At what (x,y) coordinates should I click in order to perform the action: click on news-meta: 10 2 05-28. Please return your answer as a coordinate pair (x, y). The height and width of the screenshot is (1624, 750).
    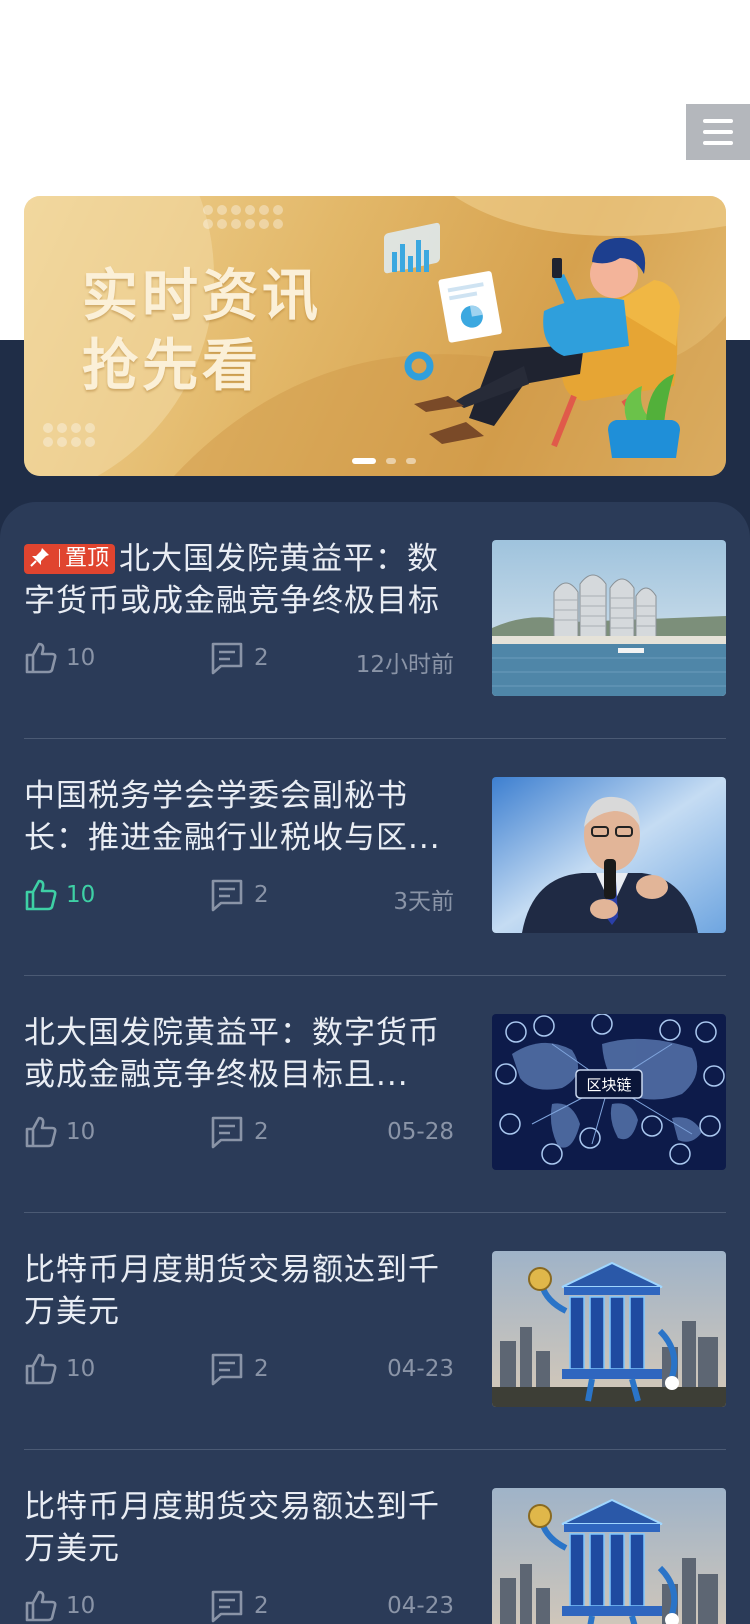
    Looking at the image, I should click on (239, 1133).